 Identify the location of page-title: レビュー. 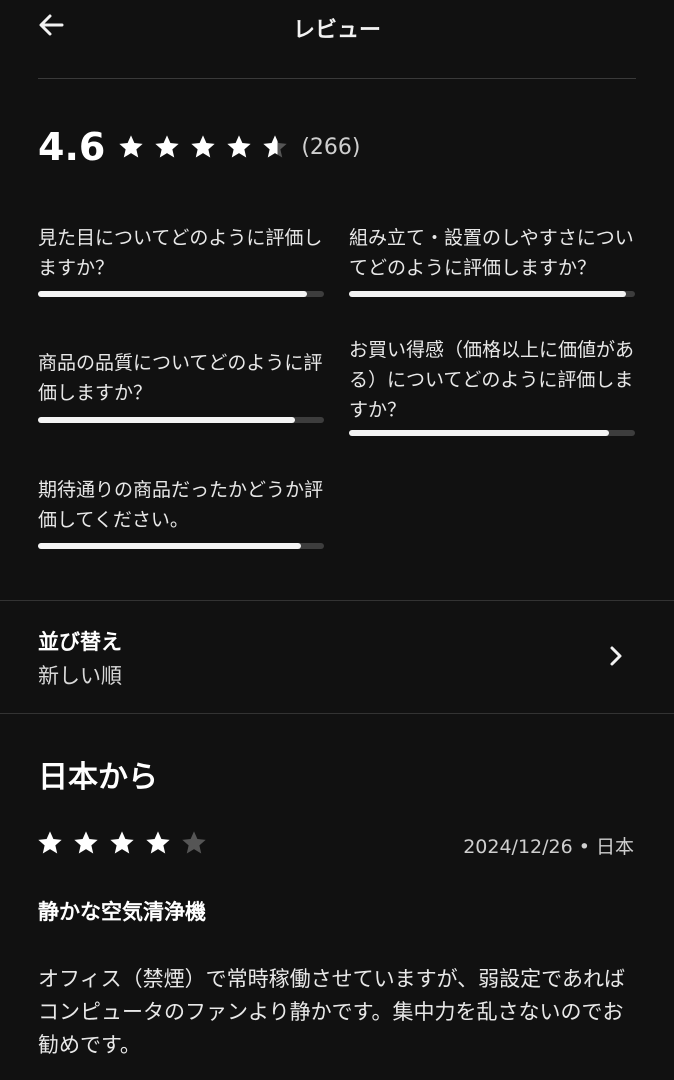
(336, 30).